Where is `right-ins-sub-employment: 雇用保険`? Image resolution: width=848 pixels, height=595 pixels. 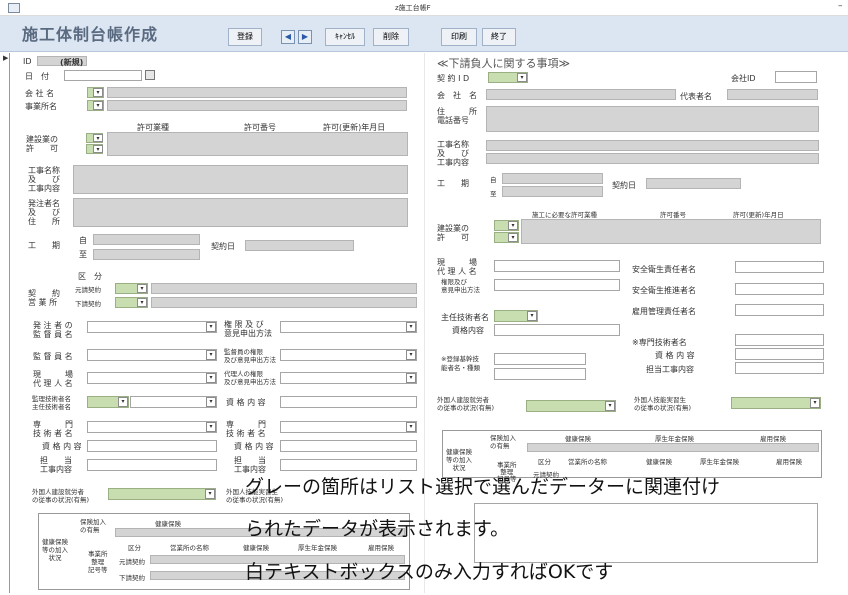
right-ins-sub-employment: 雇用保険 is located at coordinates (789, 462).